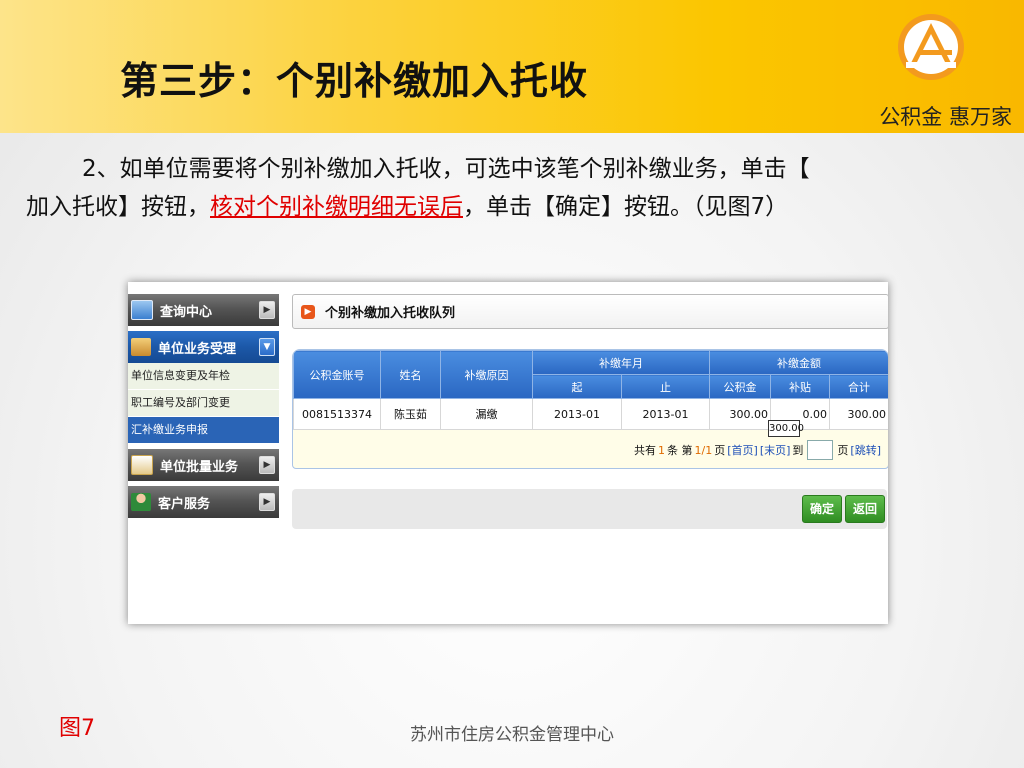 This screenshot has height=768, width=1024. What do you see at coordinates (665, 386) in the screenshot?
I see `header-to: 止` at bounding box center [665, 386].